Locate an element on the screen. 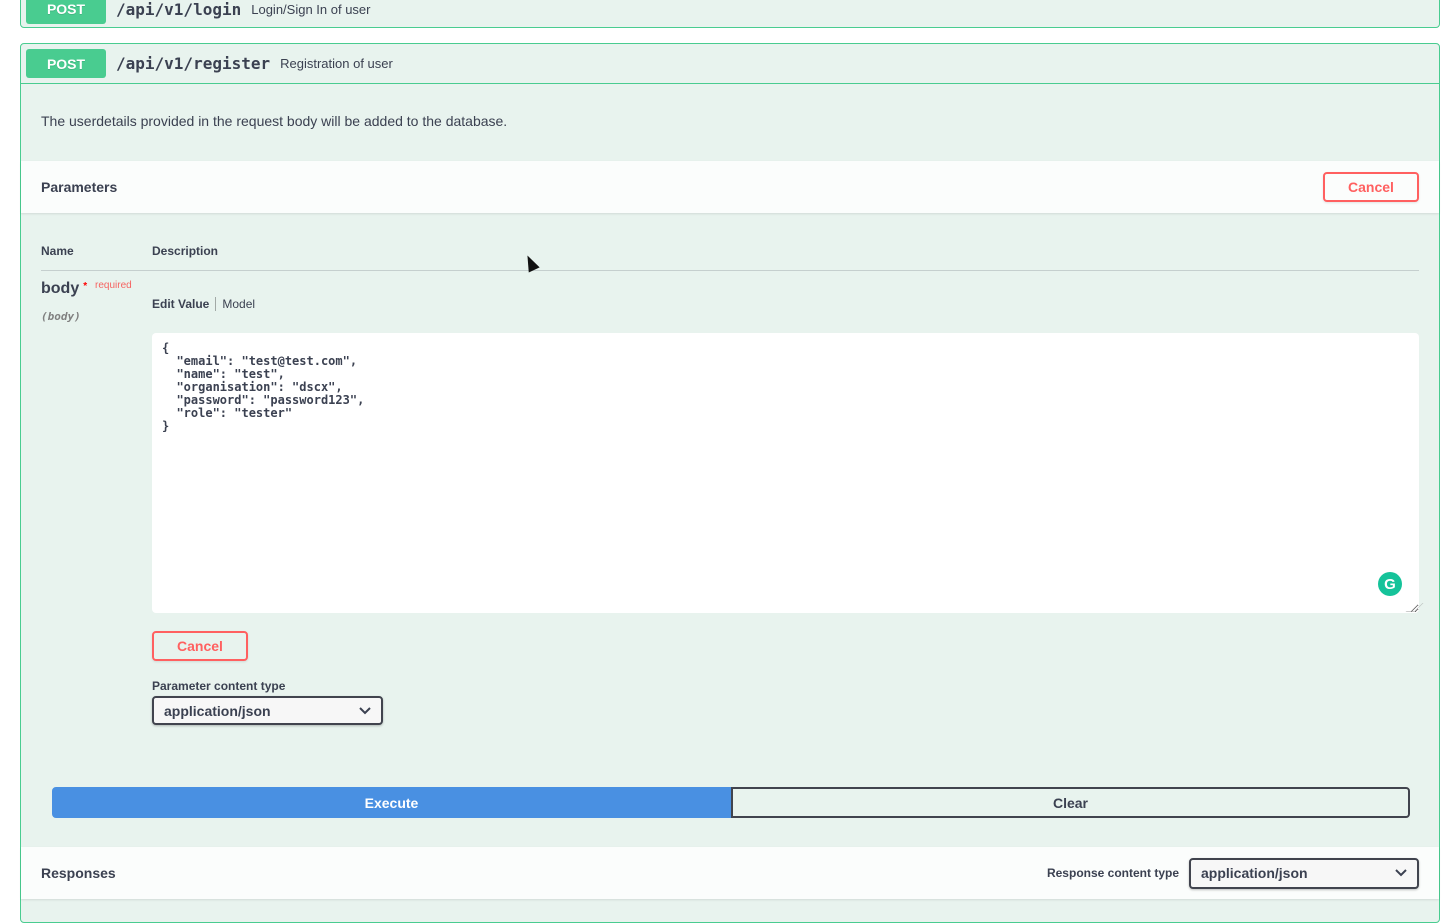  operation-summary-text: Registration of user is located at coordinates (336, 63).